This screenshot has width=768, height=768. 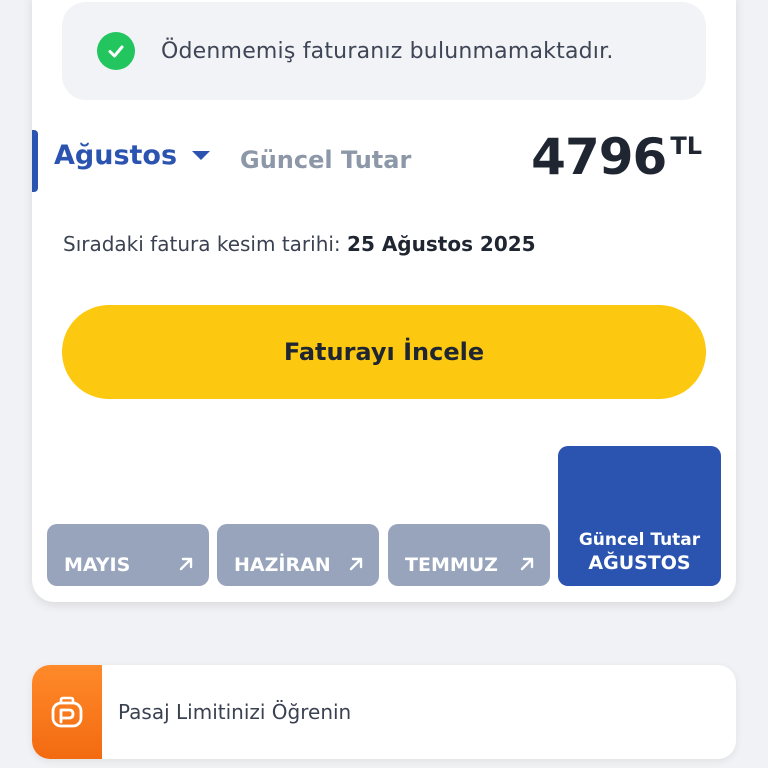 I want to click on month-dropdown: Ağustos, so click(x=132, y=155).